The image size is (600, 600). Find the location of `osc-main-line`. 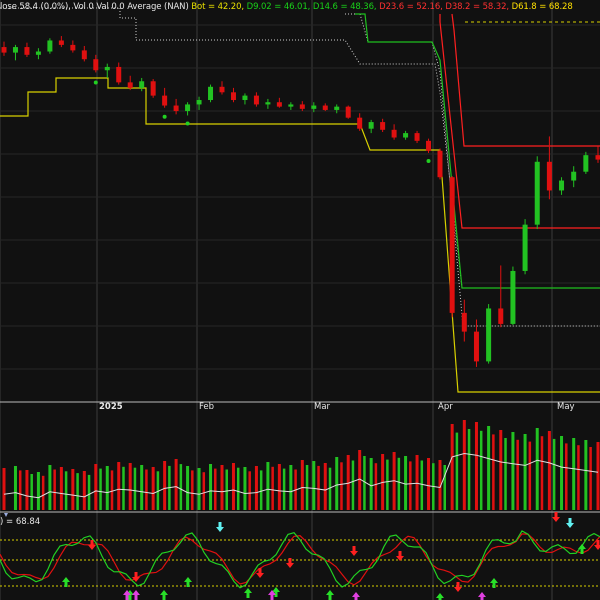

osc-main-line is located at coordinates (300, 559).